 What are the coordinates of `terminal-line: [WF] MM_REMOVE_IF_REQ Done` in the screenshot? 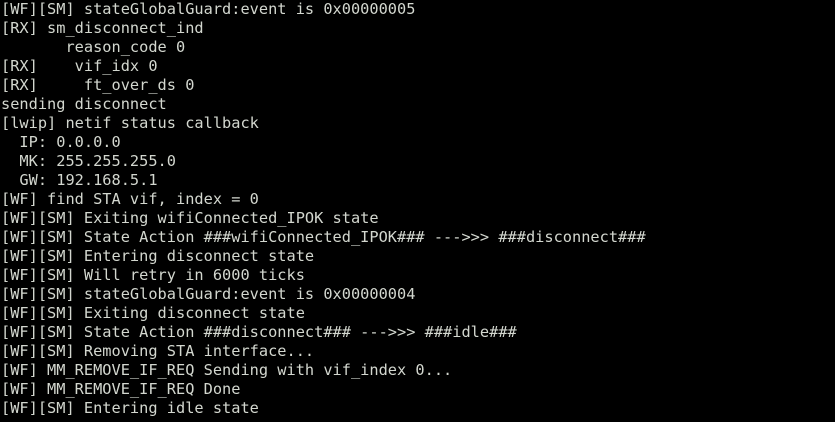 It's located at (121, 389).